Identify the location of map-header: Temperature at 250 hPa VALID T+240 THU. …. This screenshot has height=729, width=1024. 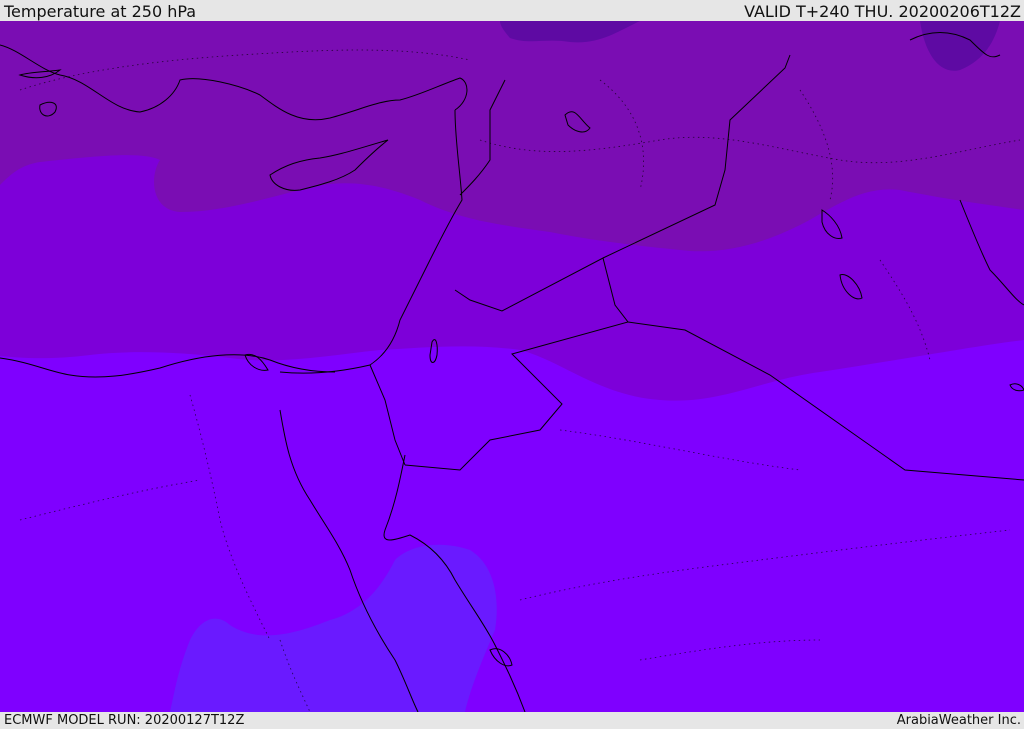
(512, 10).